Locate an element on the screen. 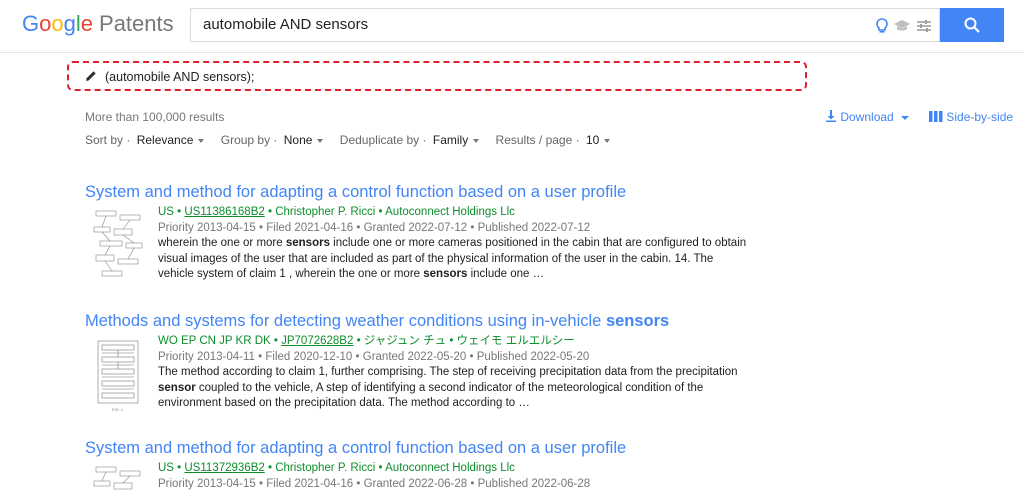 The height and width of the screenshot is (492, 1024). query-text: (automobile AND sensors); is located at coordinates (179, 77).